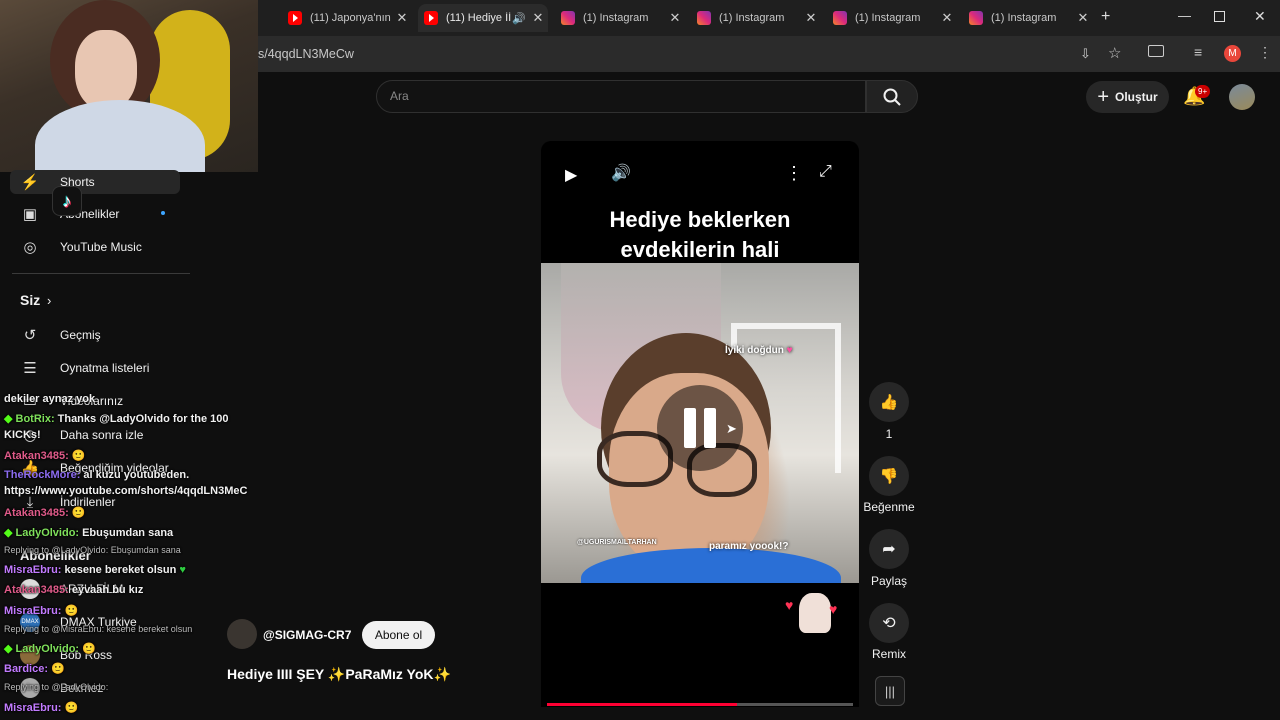 This screenshot has height=720, width=1280. I want to click on instagram-icon, so click(704, 18).